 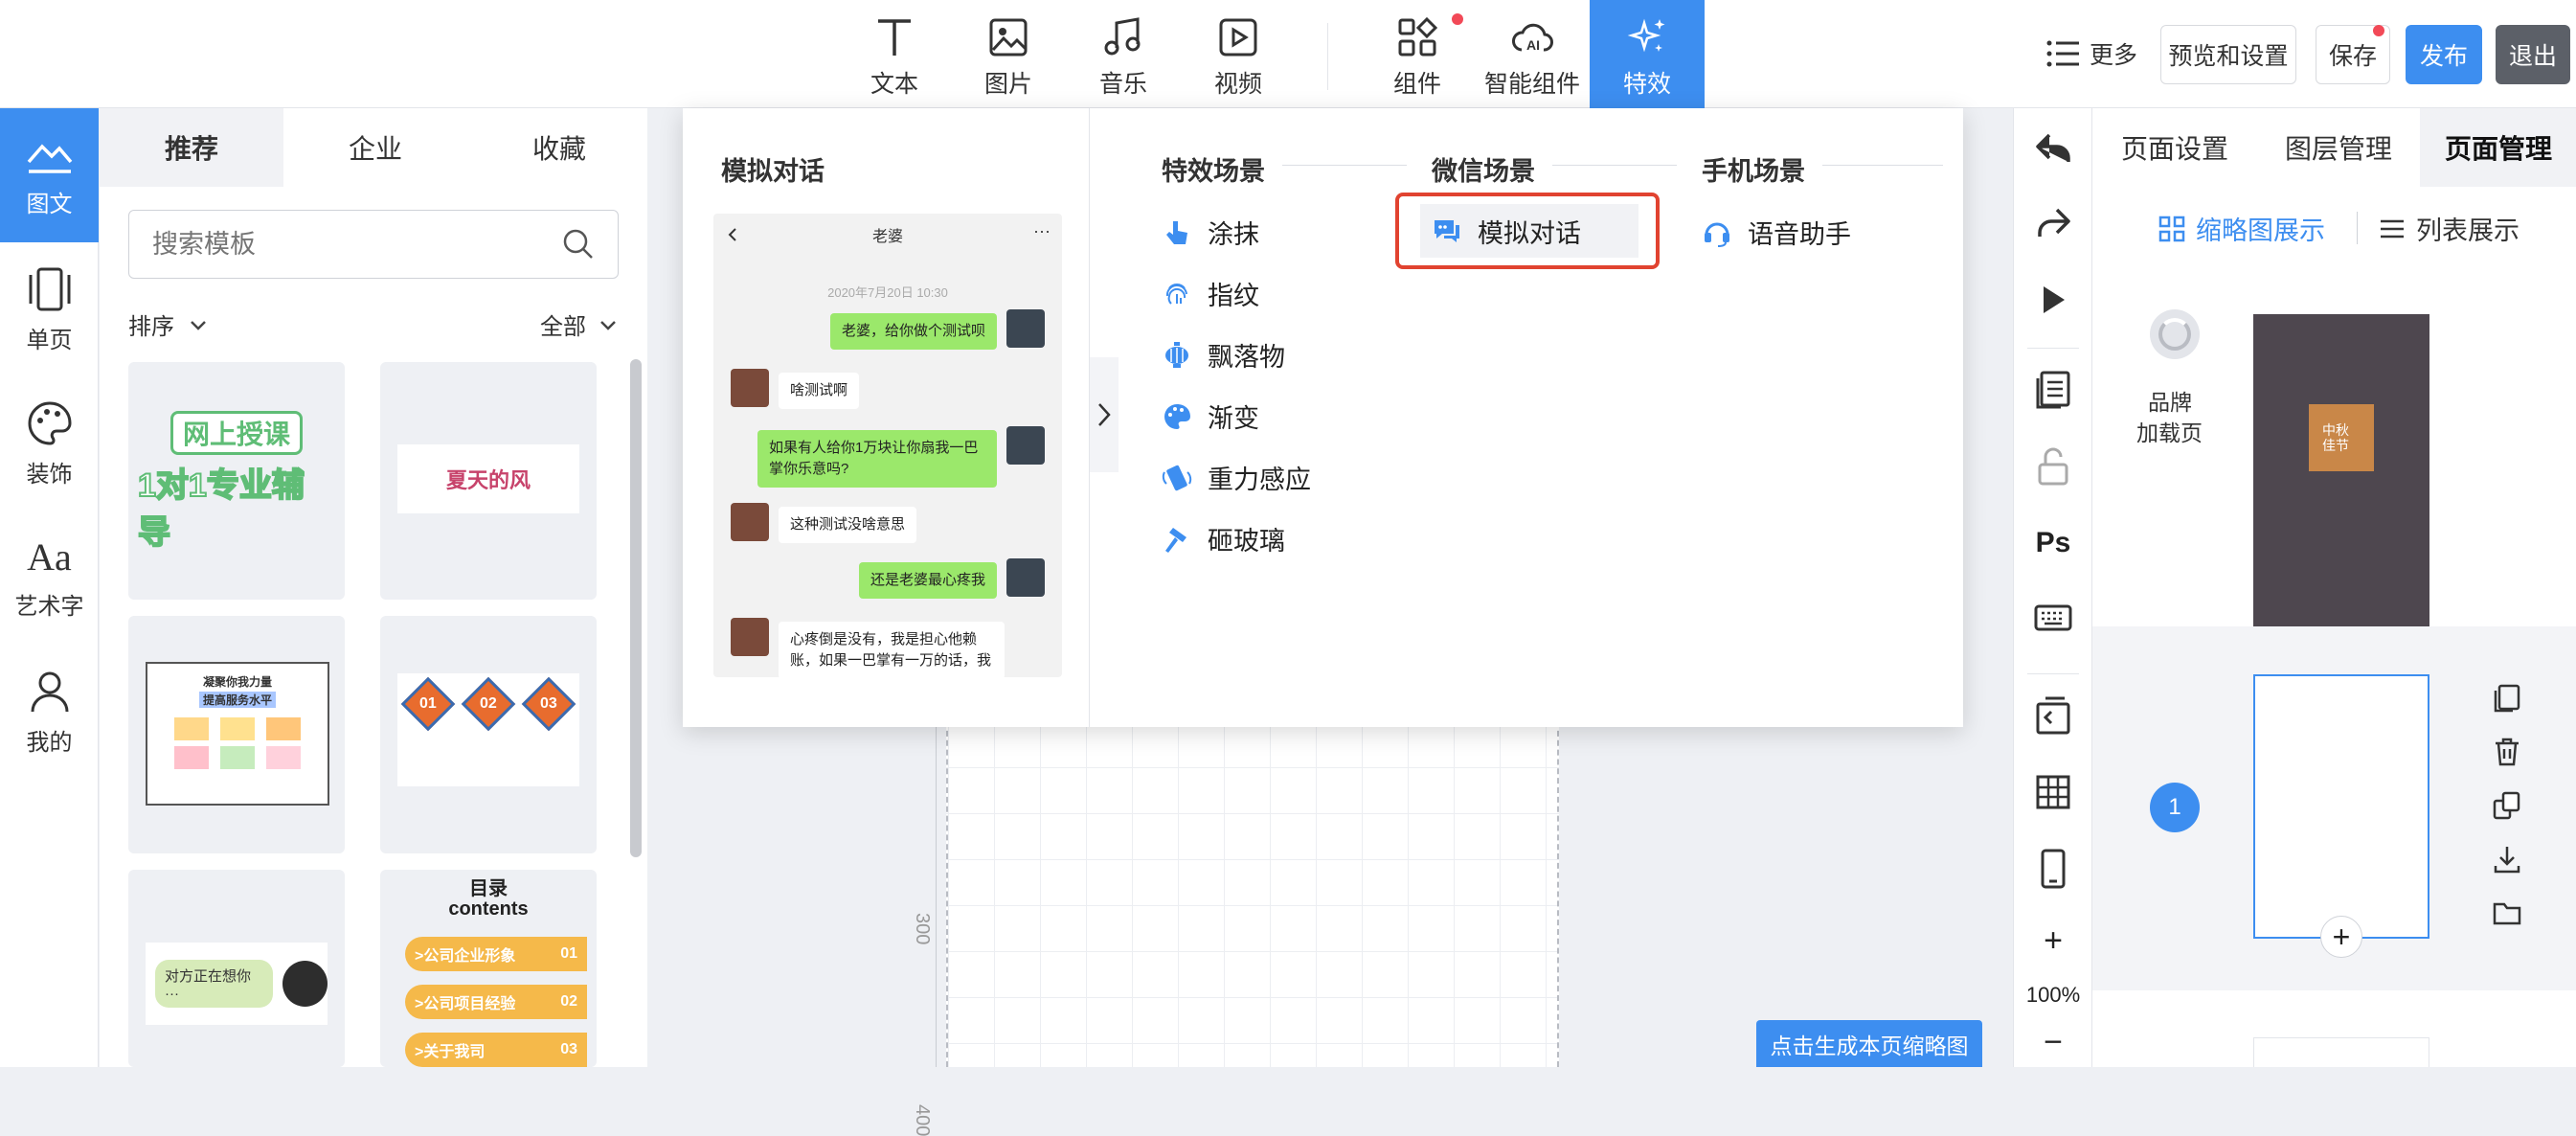 I want to click on lock-open-icon, so click(x=2053, y=466).